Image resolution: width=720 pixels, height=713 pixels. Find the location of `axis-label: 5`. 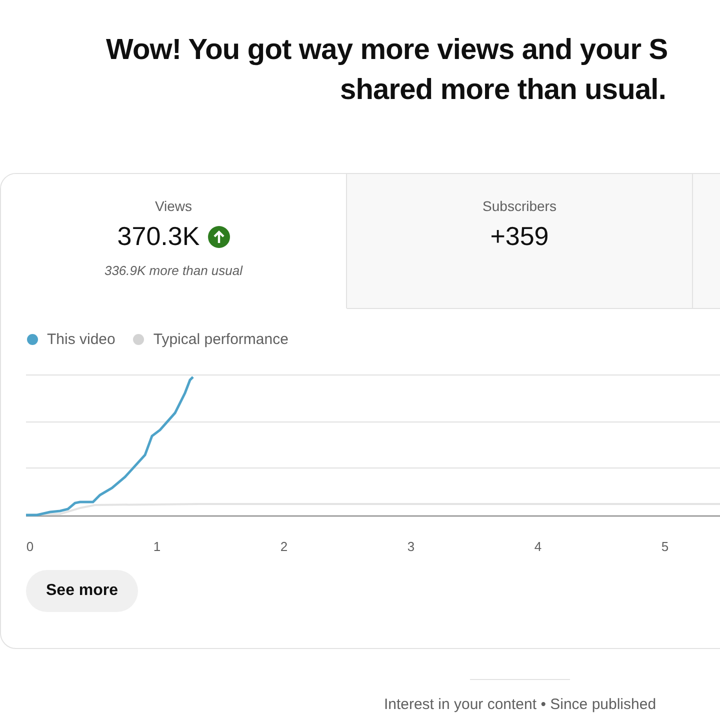

axis-label: 5 is located at coordinates (665, 546).